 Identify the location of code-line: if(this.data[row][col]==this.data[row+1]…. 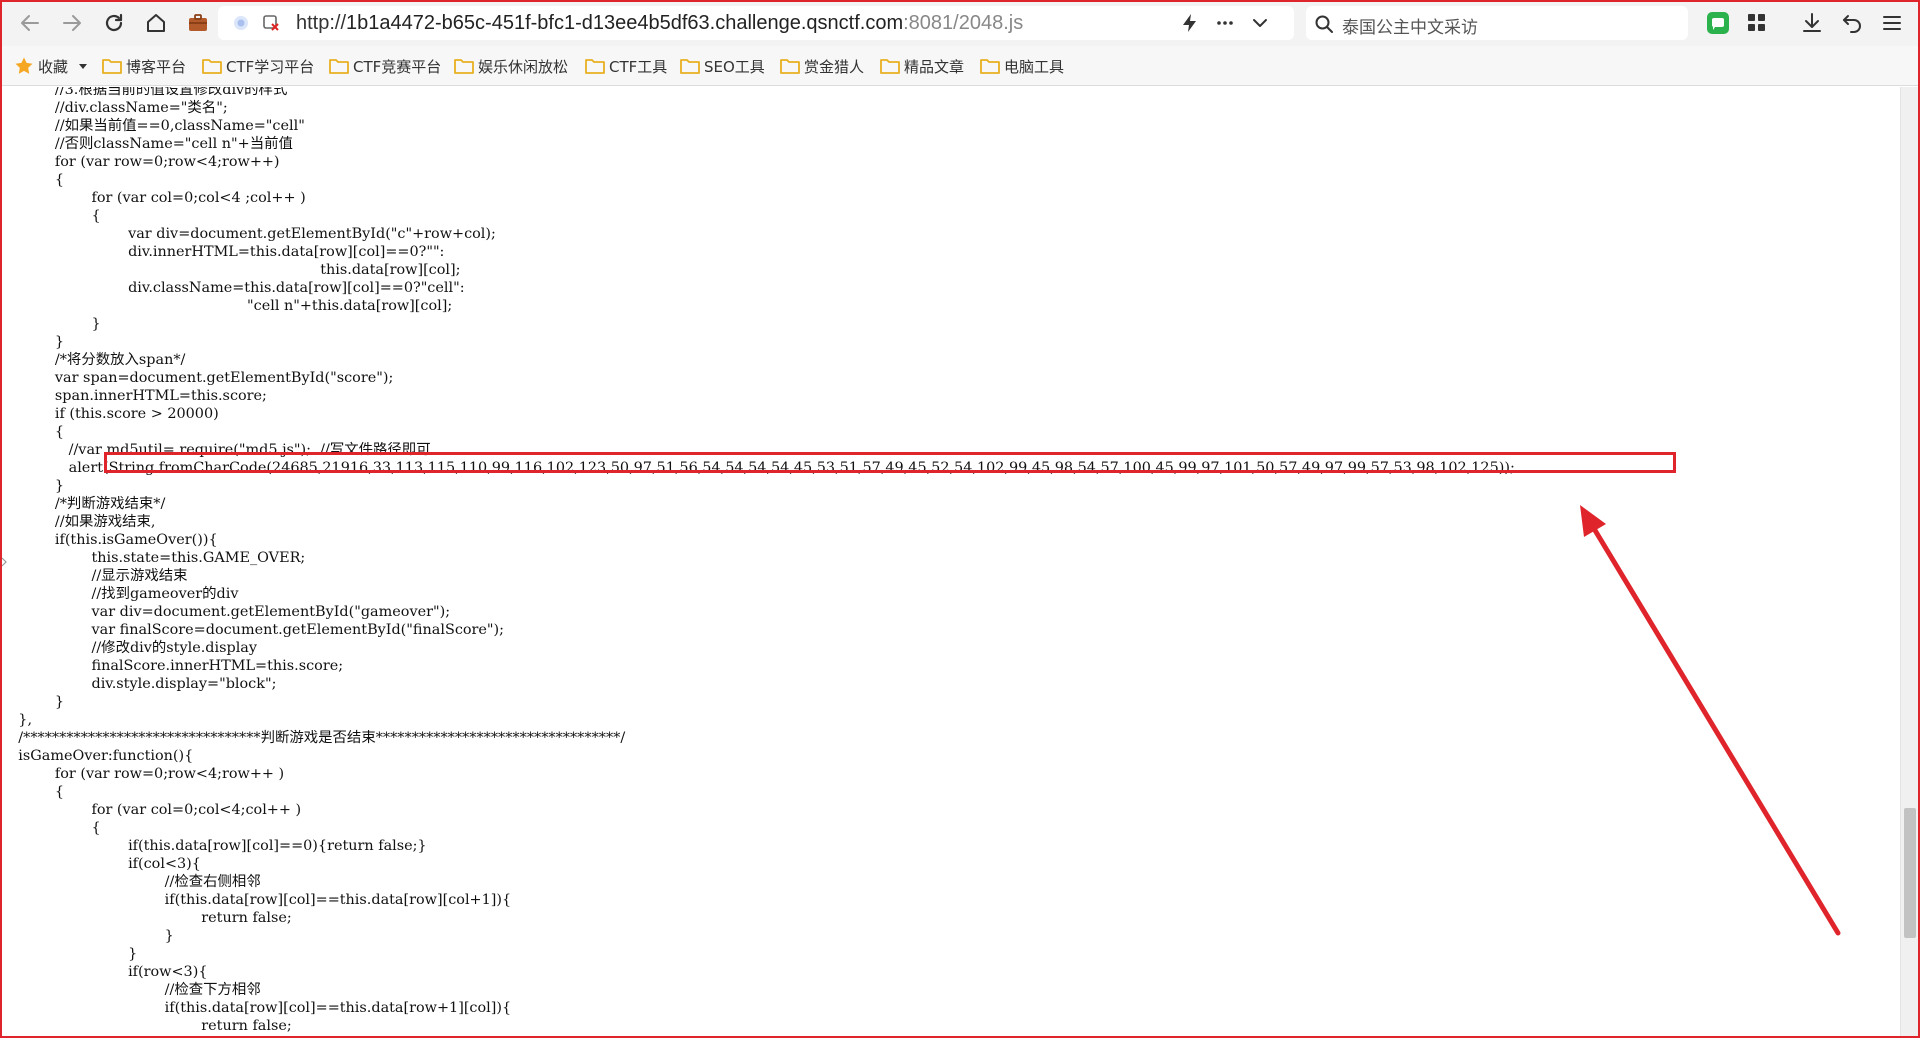
(256, 1008).